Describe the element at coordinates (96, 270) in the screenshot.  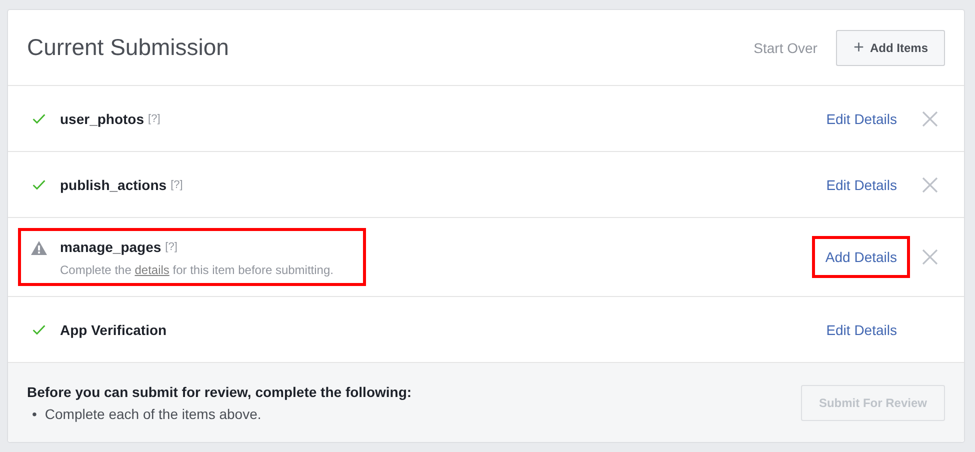
I see `item-message: Complete the` at that location.